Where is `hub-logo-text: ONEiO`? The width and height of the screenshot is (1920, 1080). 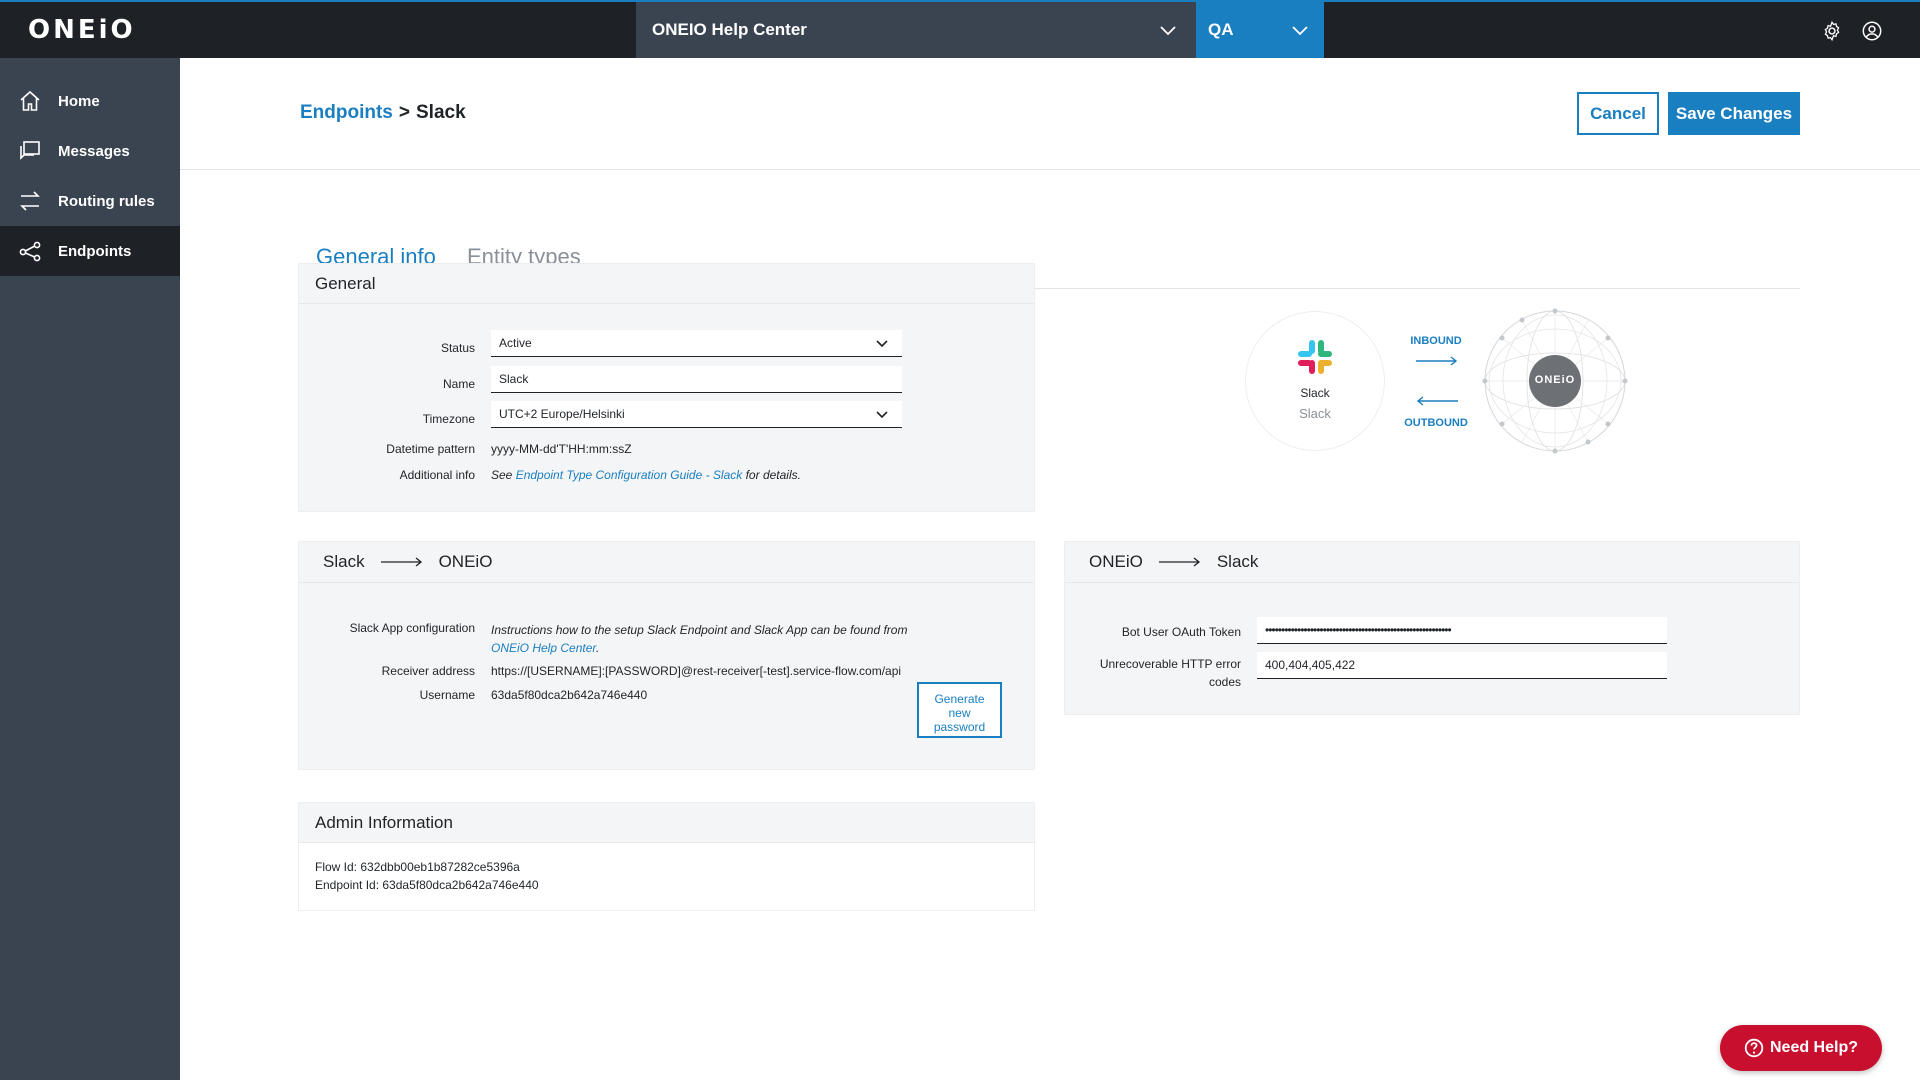
hub-logo-text: ONEiO is located at coordinates (1555, 380).